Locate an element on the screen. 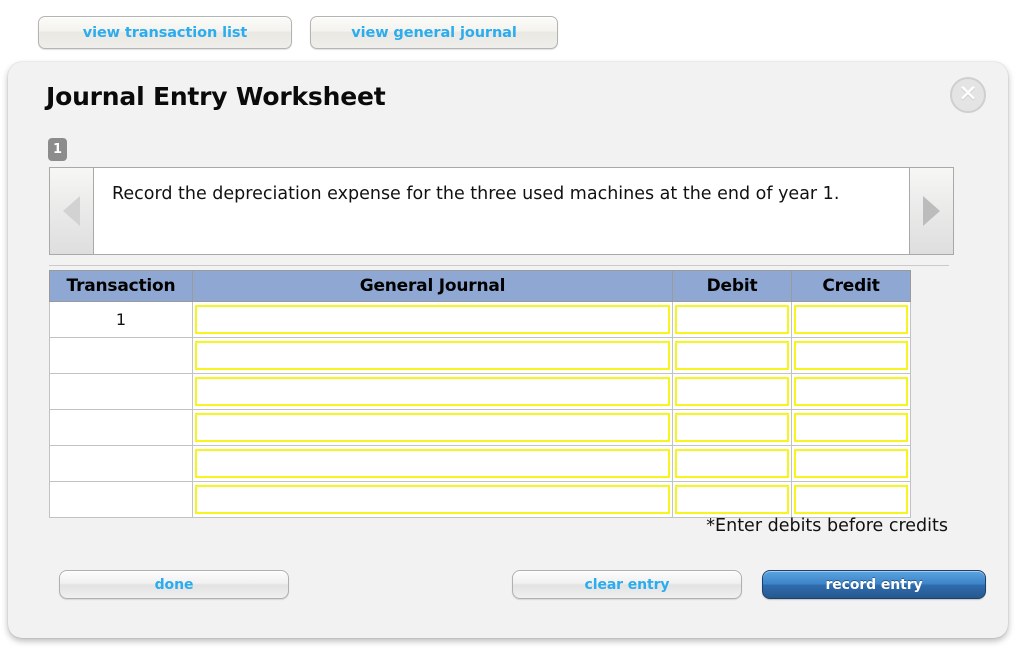  transaction-number-cell: 1 is located at coordinates (121, 319).